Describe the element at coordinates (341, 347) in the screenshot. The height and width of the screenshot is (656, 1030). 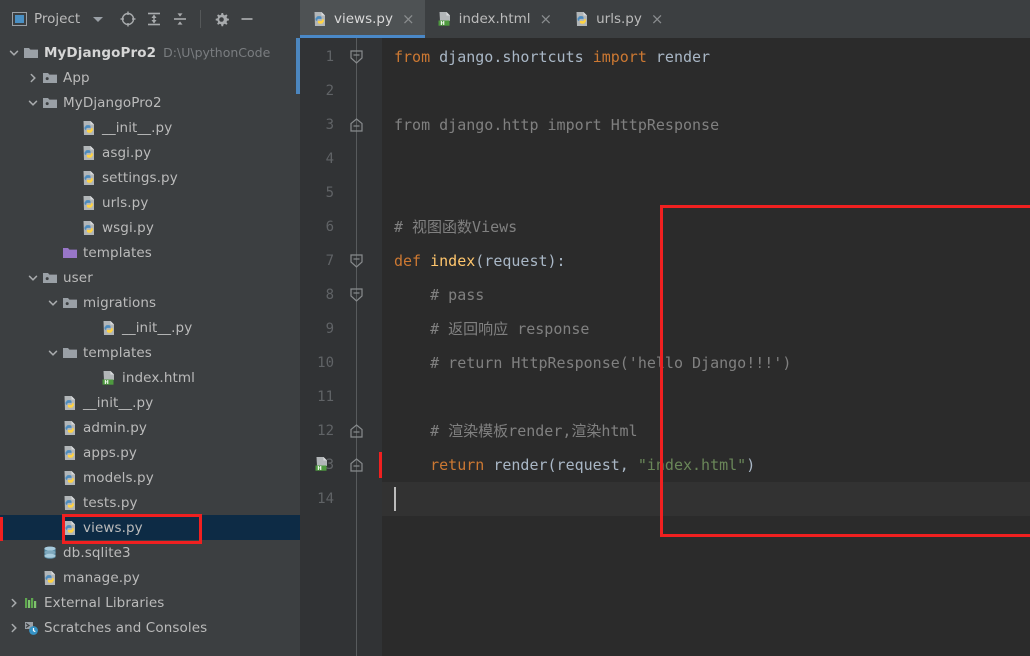
I see `editor-gutter: 1234567891011121314H` at that location.